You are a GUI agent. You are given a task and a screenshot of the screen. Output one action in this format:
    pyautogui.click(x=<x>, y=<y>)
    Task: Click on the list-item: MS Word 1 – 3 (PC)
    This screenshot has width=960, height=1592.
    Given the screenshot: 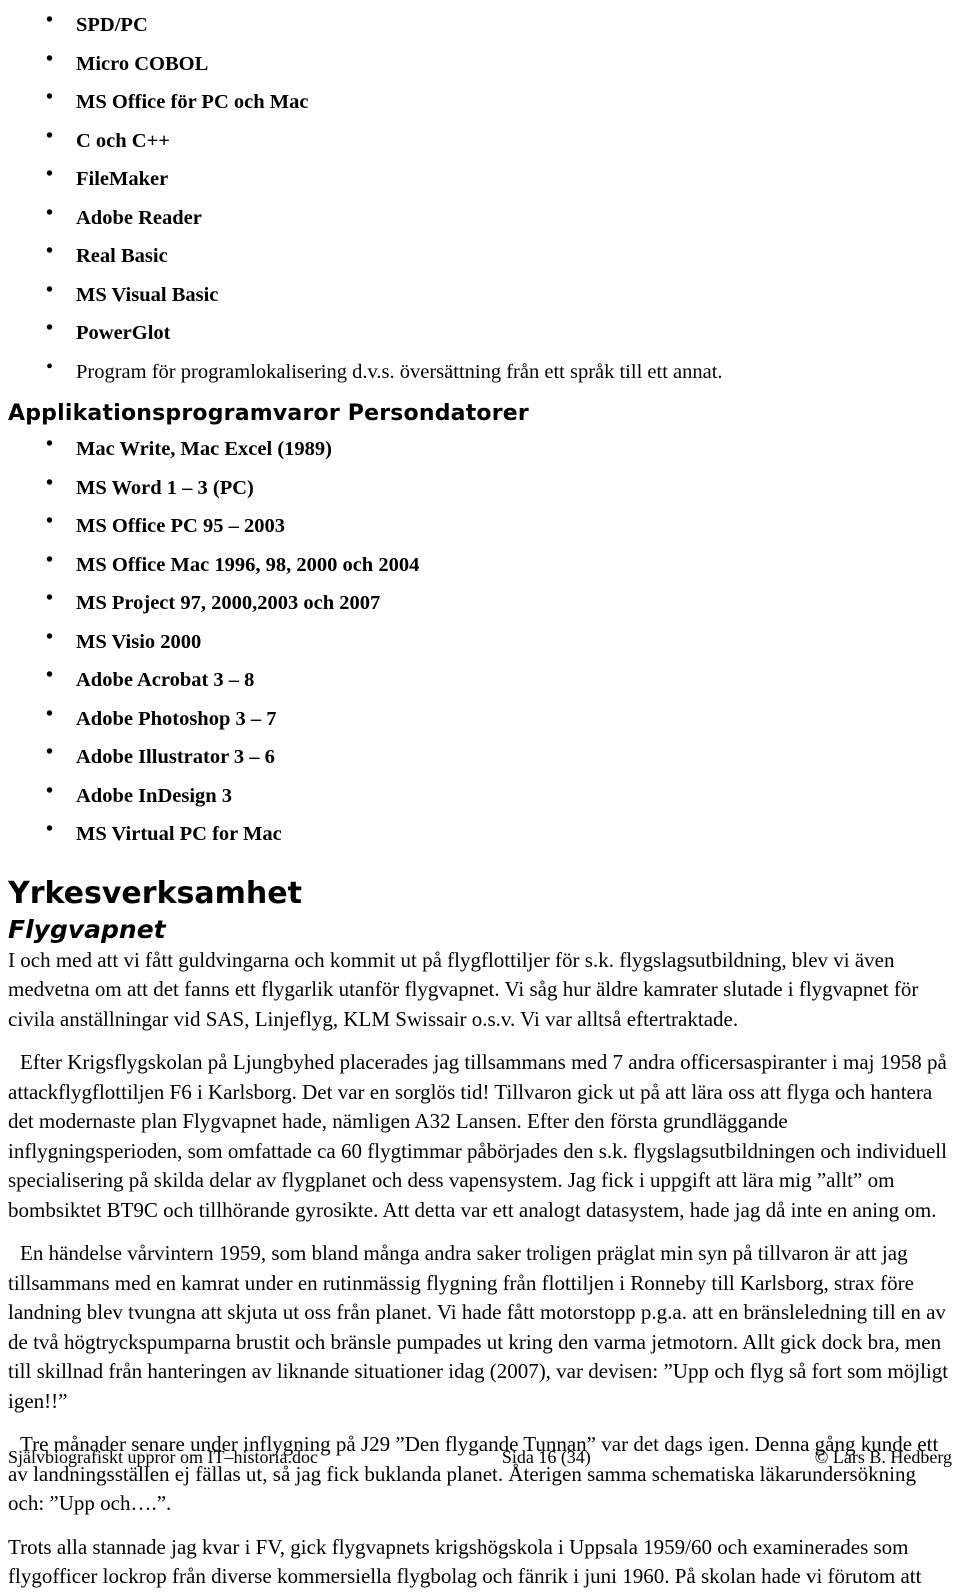 What is the action you would take?
    pyautogui.click(x=480, y=486)
    